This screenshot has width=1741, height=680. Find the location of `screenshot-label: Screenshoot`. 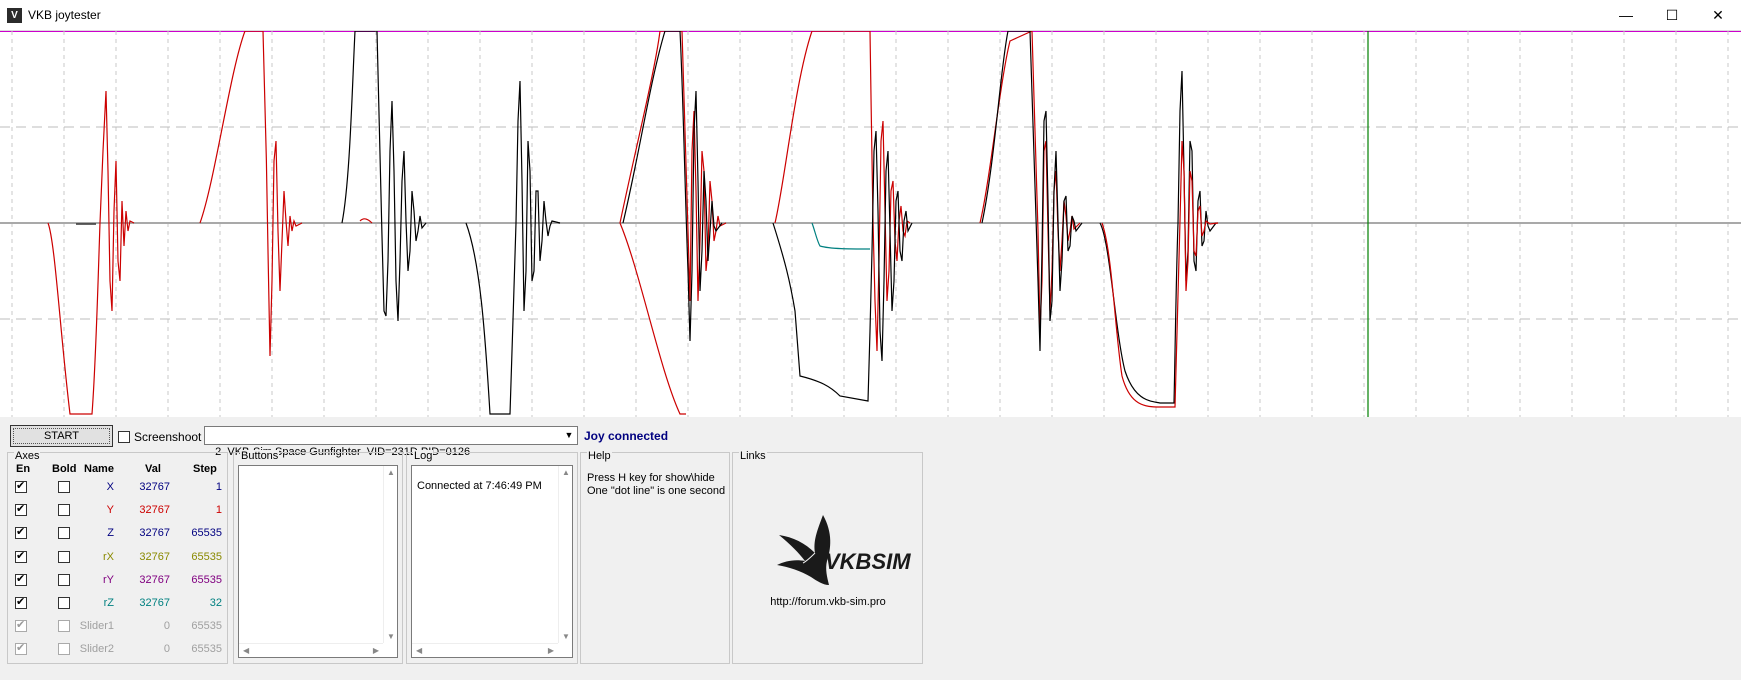

screenshot-label: Screenshoot is located at coordinates (168, 437).